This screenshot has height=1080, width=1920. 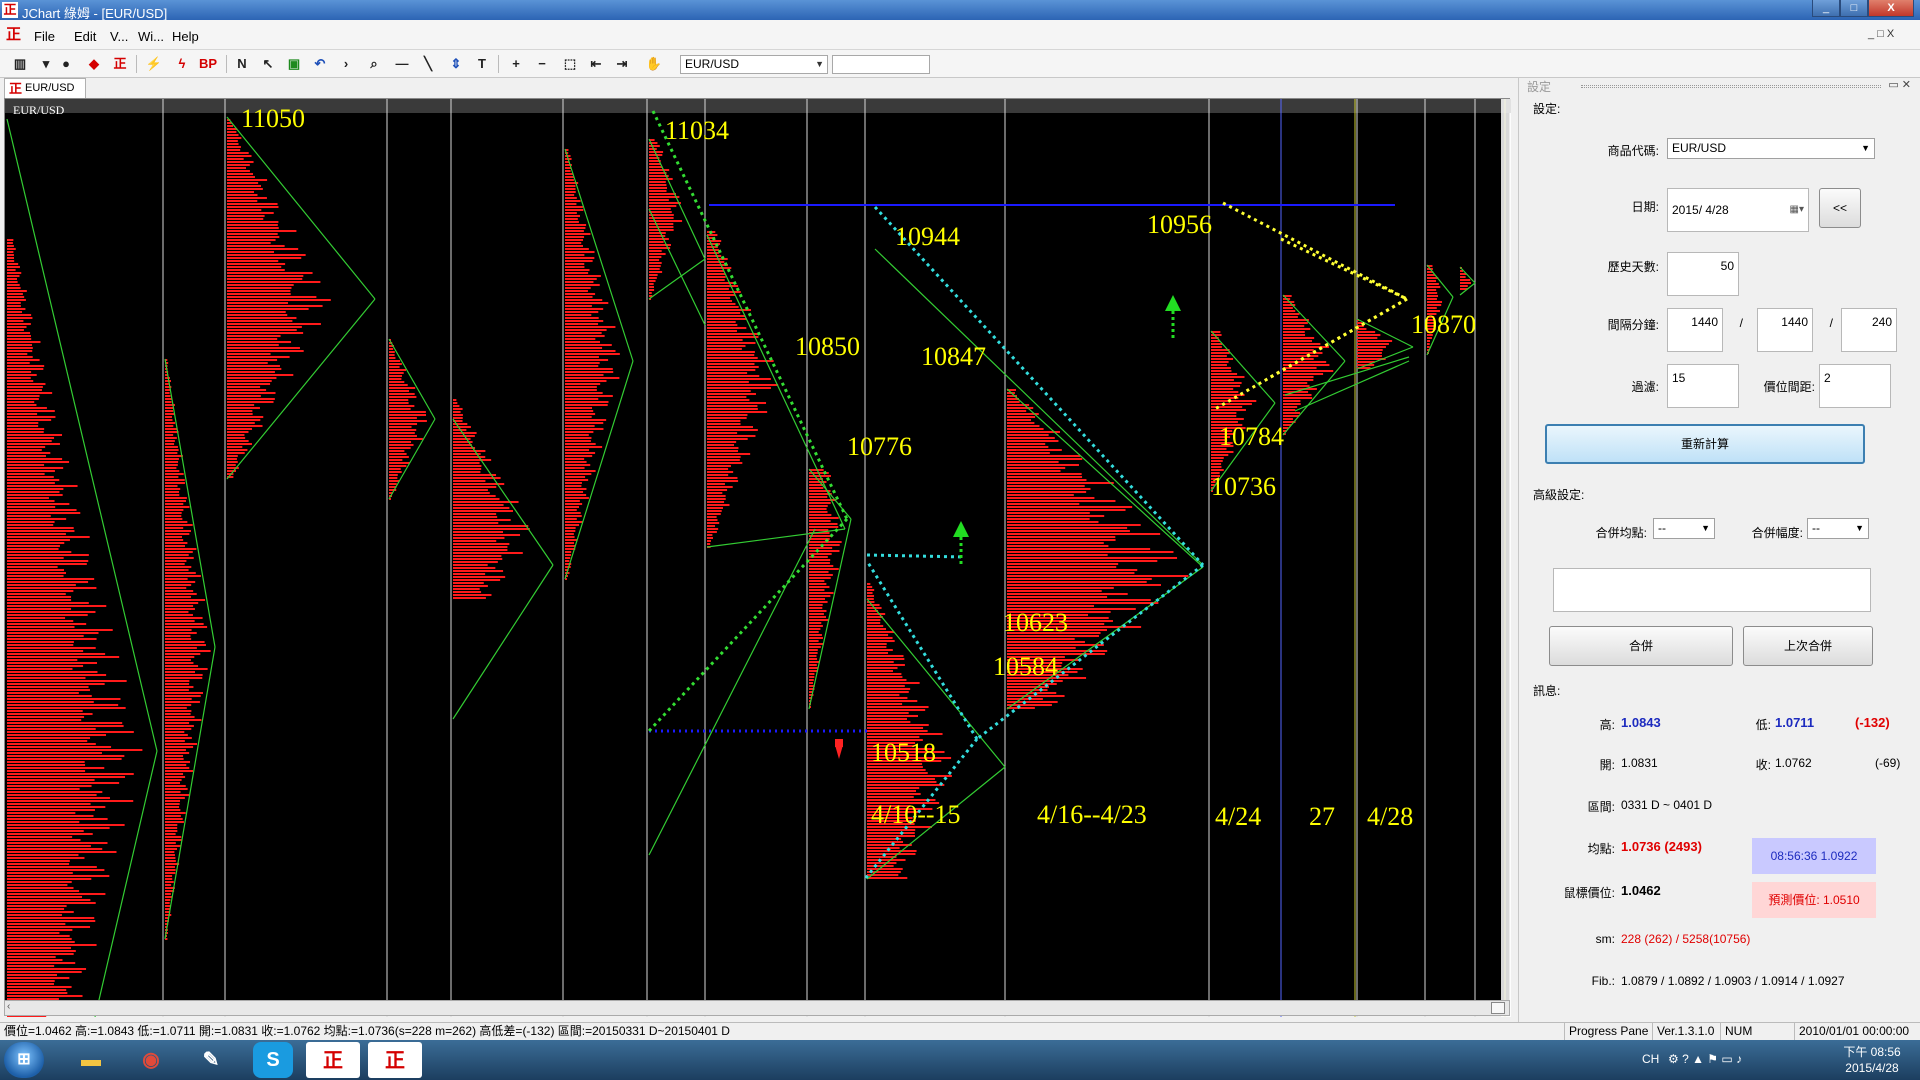 I want to click on zoom-icon: ⌕, so click(x=374, y=64).